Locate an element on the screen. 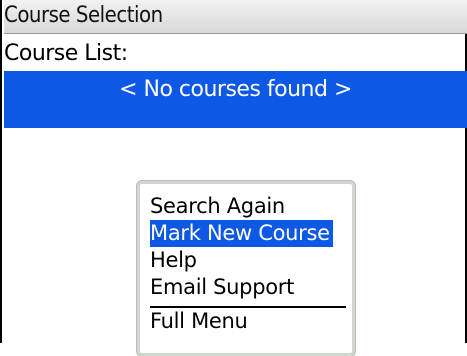  course-list-label: Course List: is located at coordinates (66, 53).